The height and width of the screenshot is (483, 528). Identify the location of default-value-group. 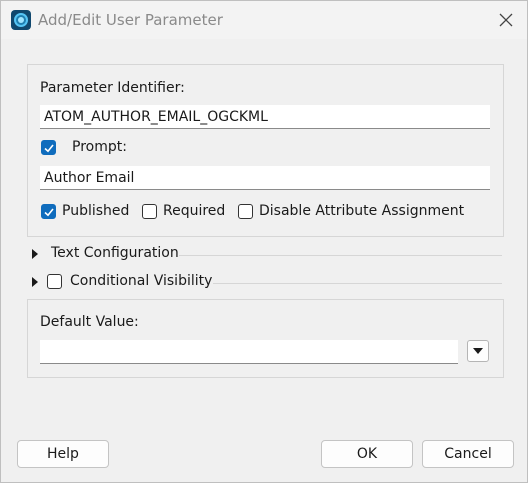
(265, 338).